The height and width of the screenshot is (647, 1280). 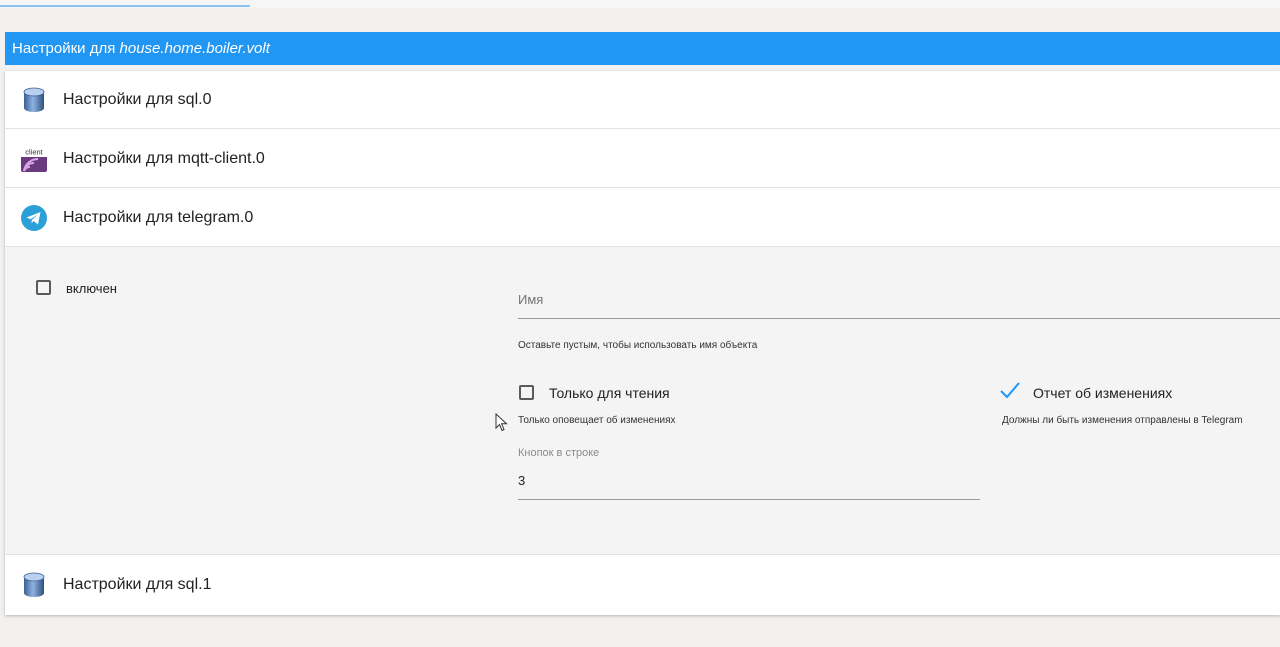 I want to click on adapter-row-sql-1: Настройки для sql.1, so click(x=642, y=585).